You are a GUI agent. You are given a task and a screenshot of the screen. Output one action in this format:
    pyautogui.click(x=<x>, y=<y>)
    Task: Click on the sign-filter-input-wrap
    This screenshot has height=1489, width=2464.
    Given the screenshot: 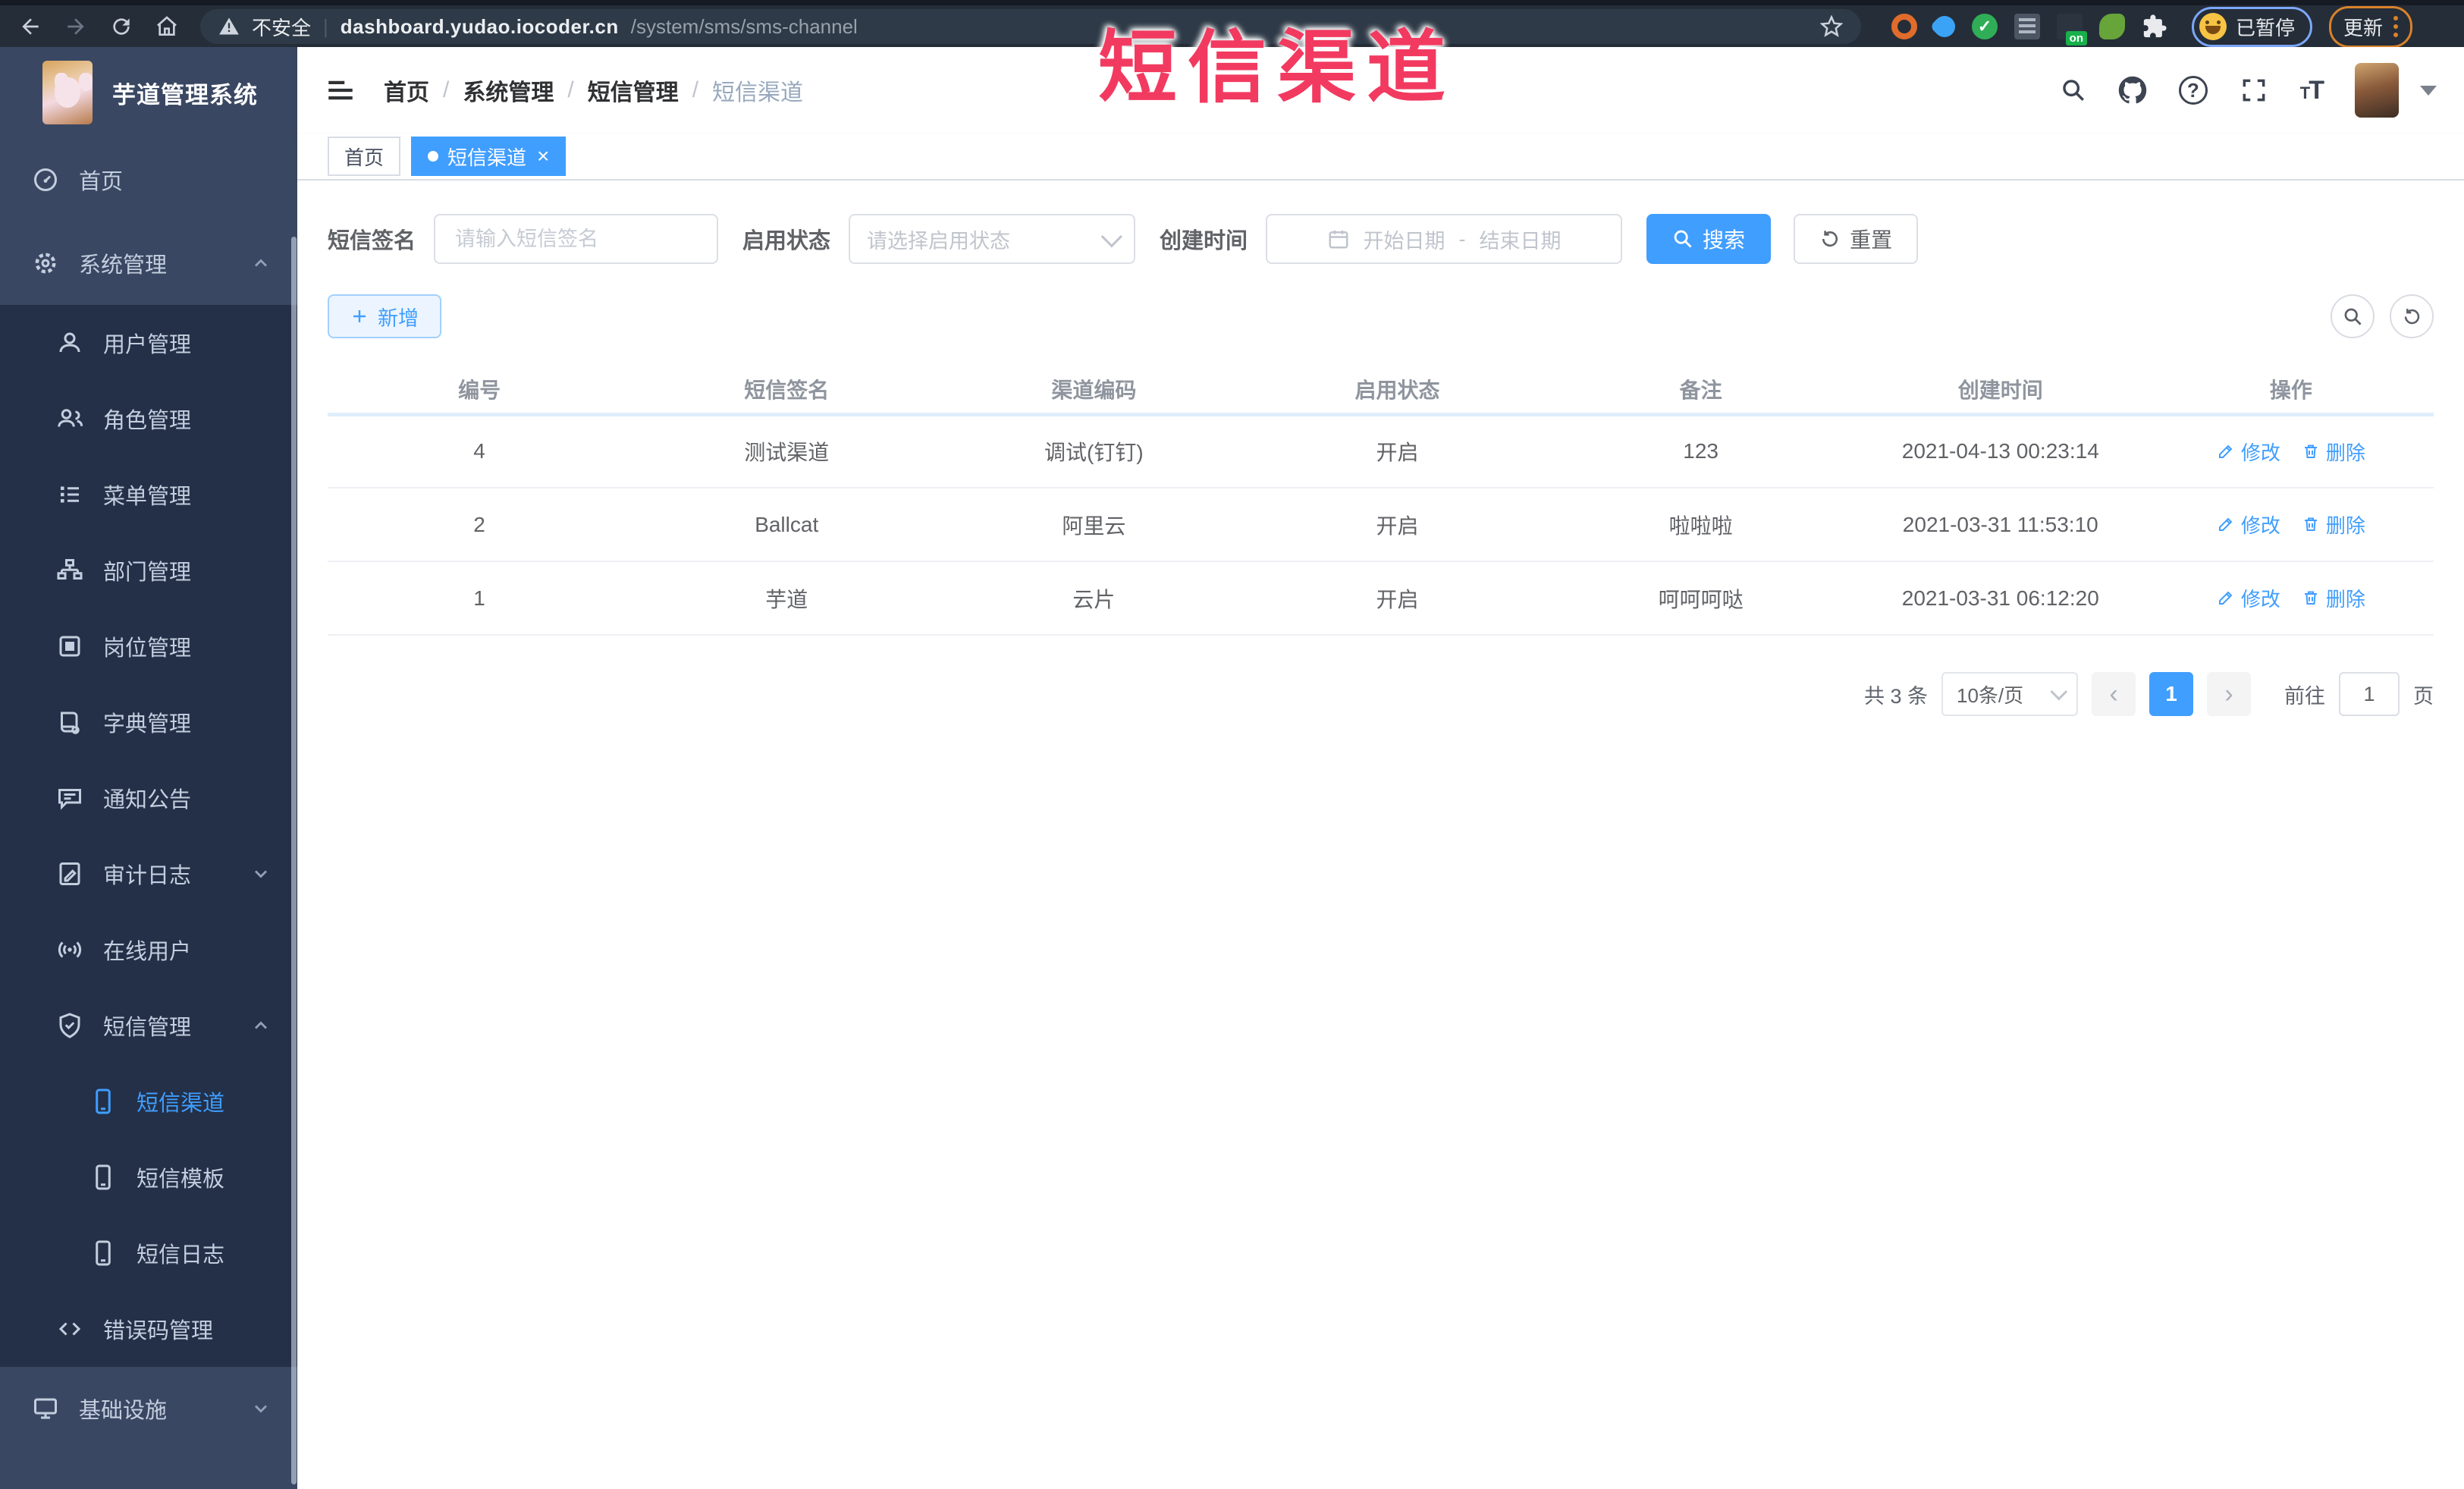 What is the action you would take?
    pyautogui.click(x=576, y=239)
    